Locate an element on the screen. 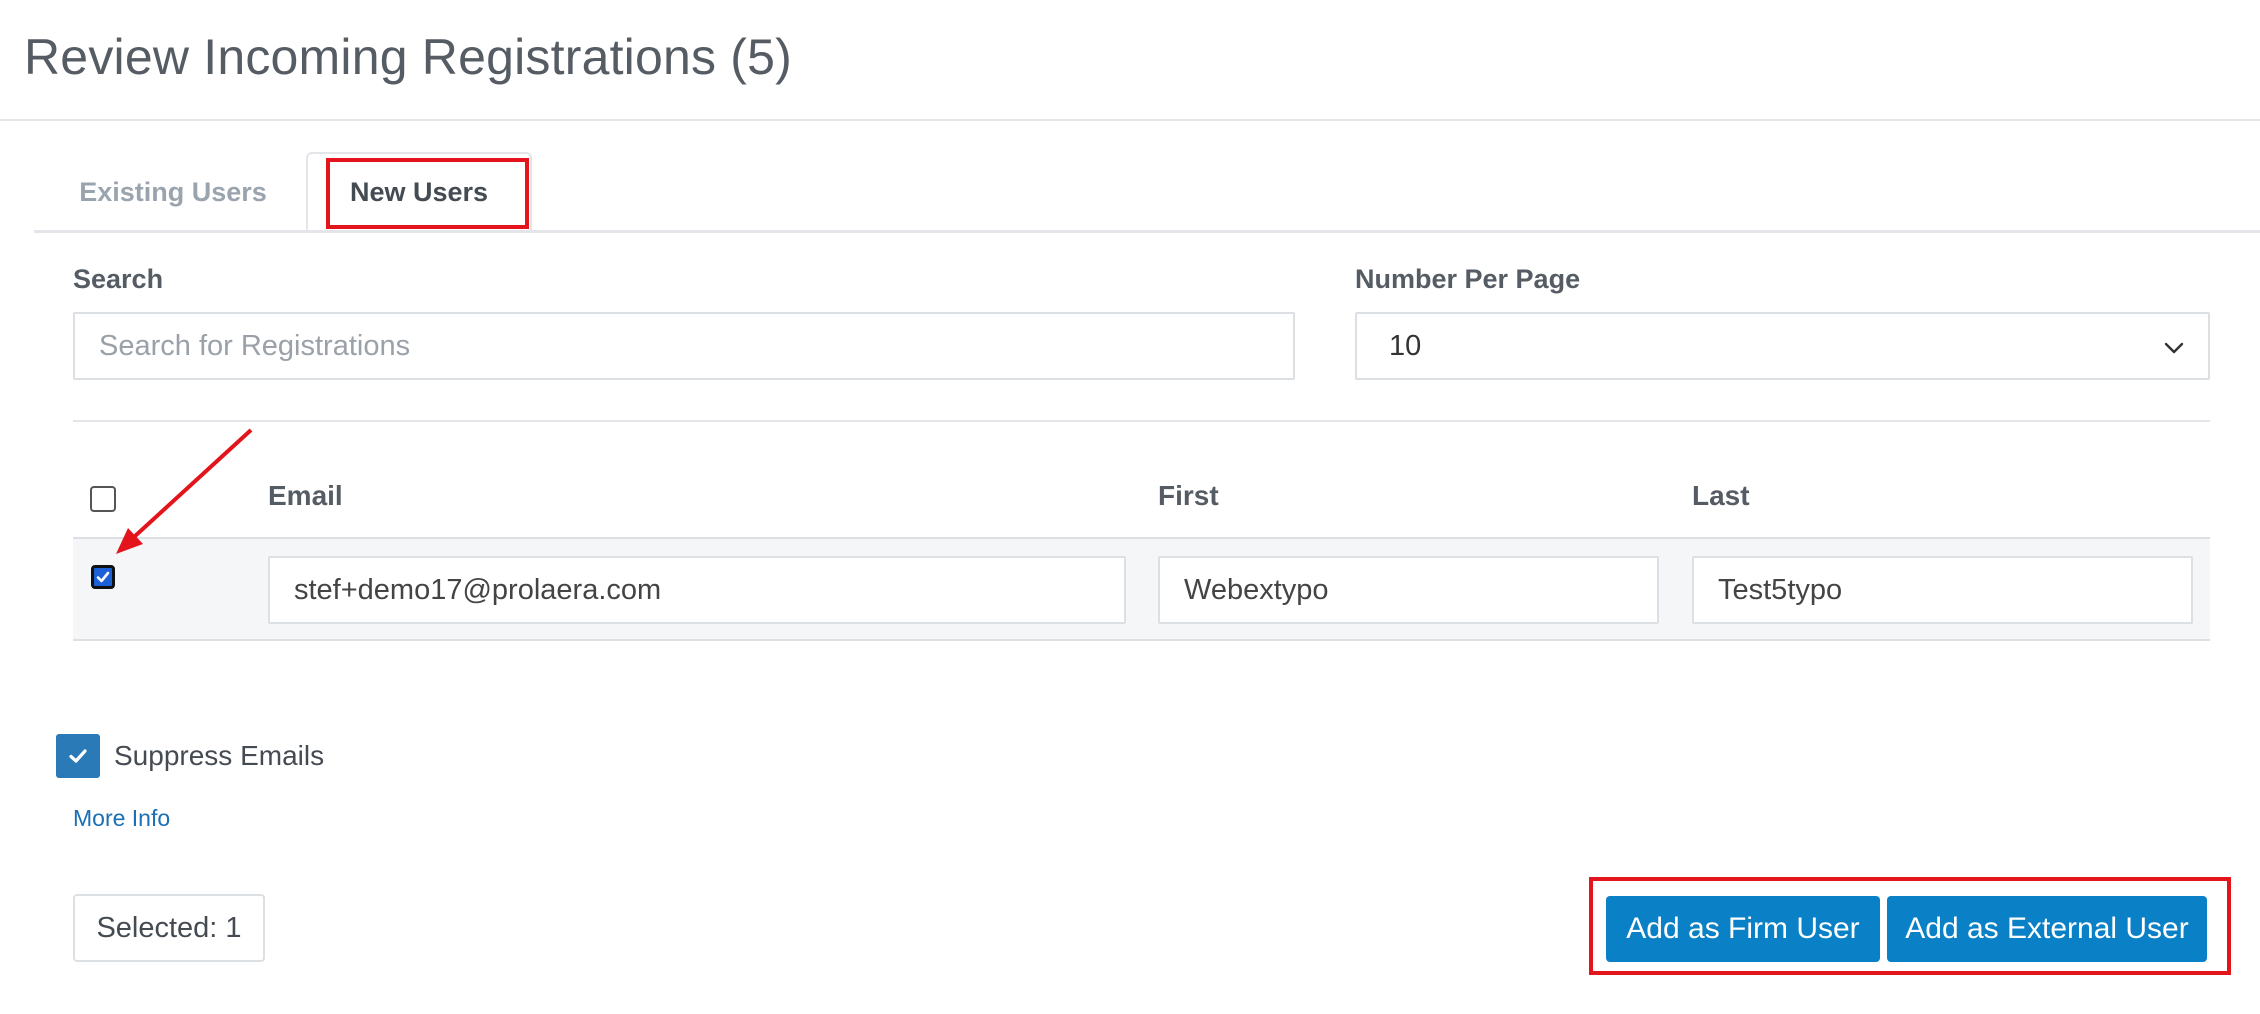 Image resolution: width=2260 pixels, height=1014 pixels. section-divider is located at coordinates (1141, 421).